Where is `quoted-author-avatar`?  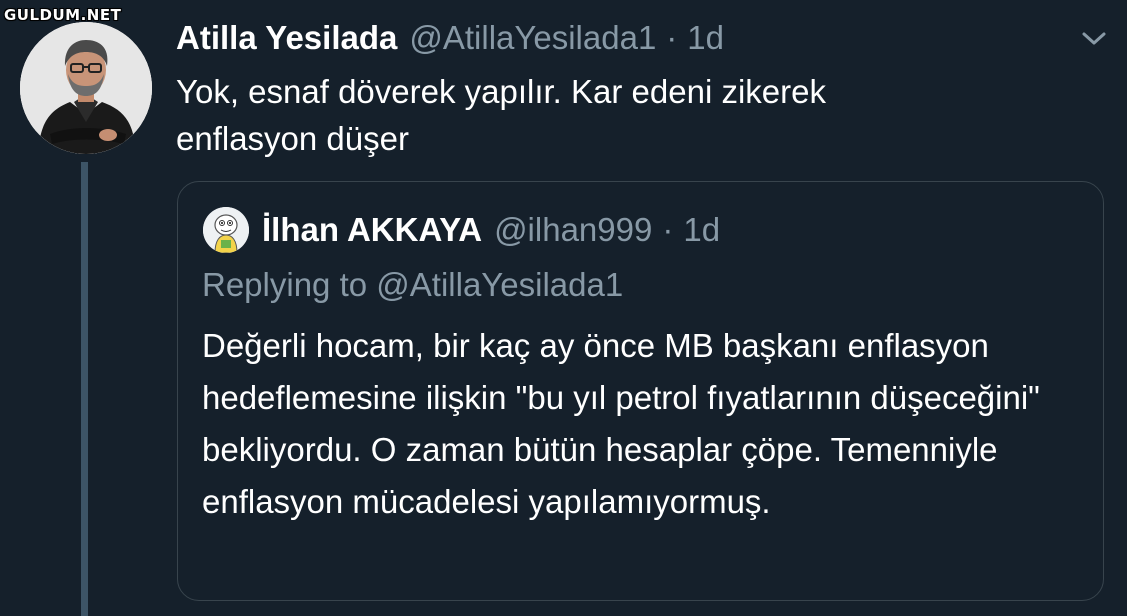 quoted-author-avatar is located at coordinates (226, 230).